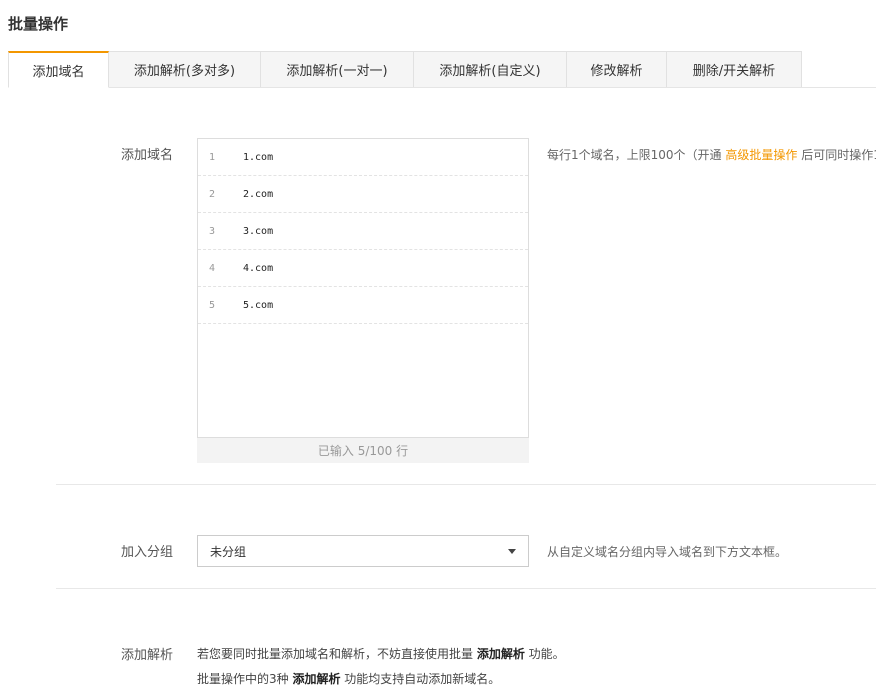 The height and width of the screenshot is (685, 876). Describe the element at coordinates (337, 654) in the screenshot. I see `desc-text: 若您要同时批量添加域名和解析，不妨直接使用批量` at that location.